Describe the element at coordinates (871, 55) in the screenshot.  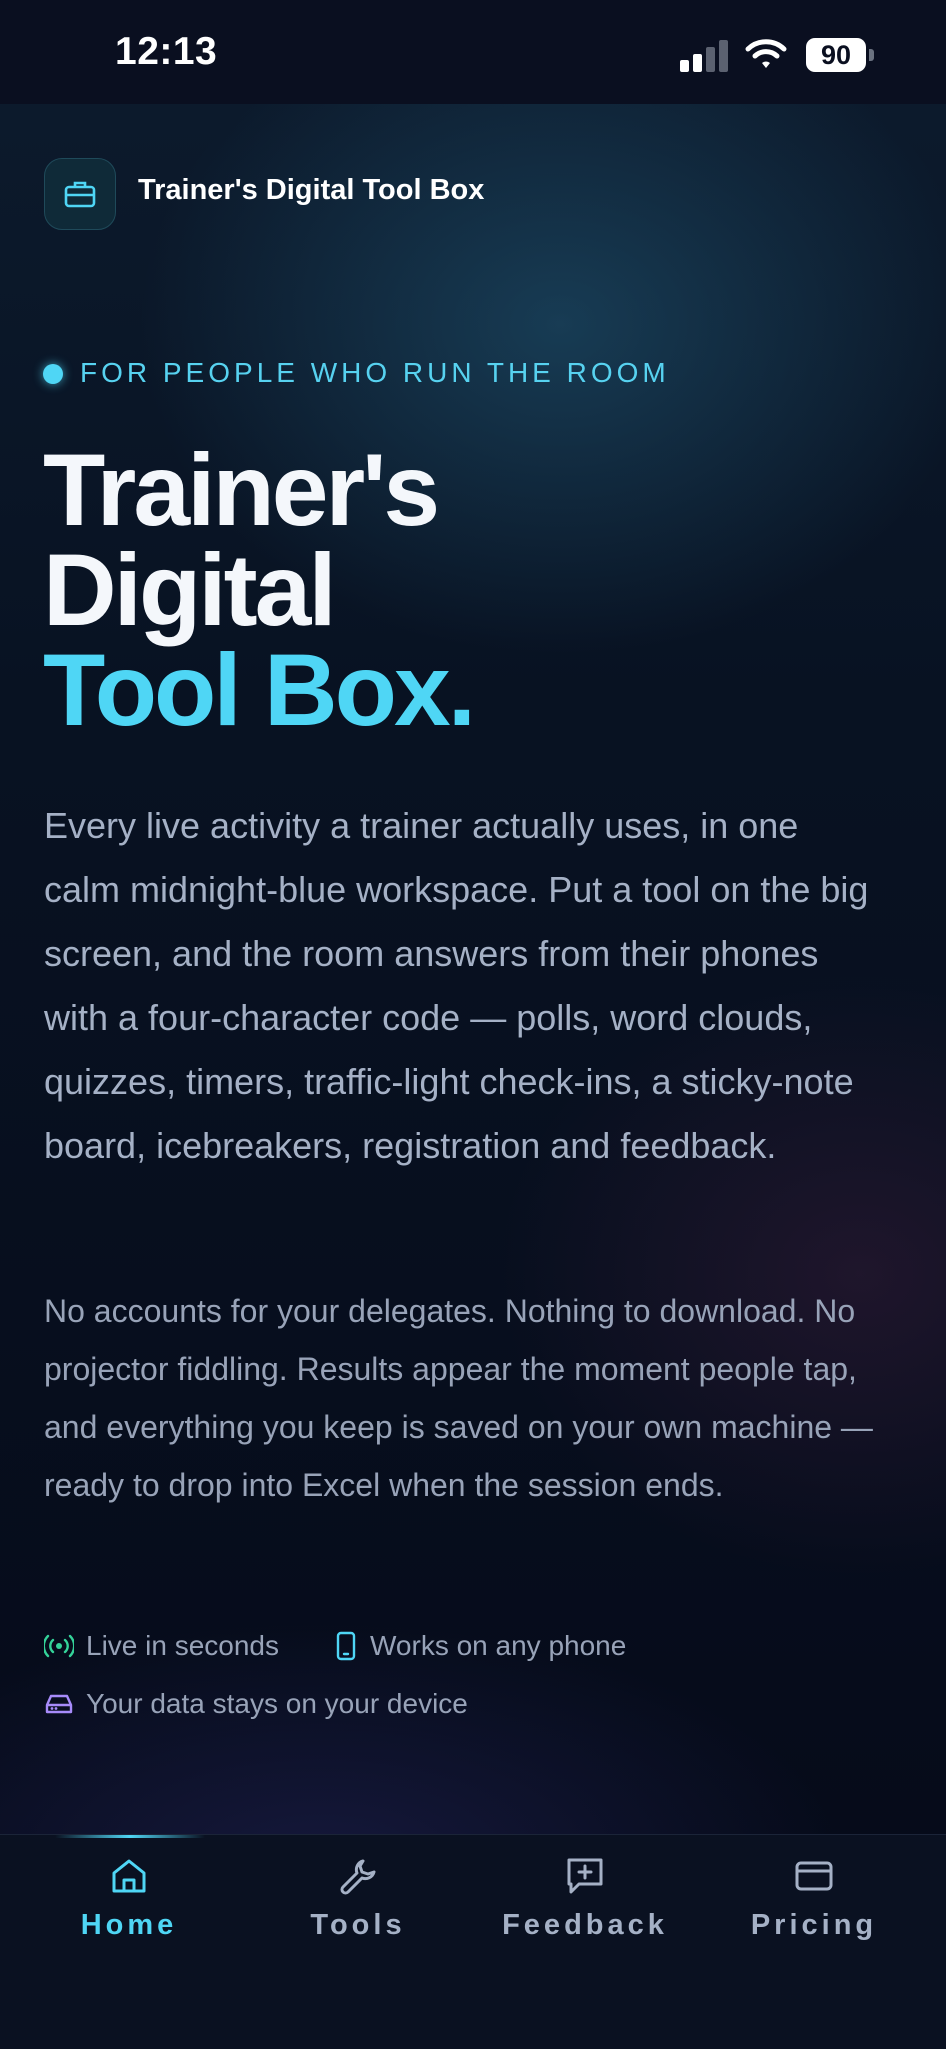
I see `battery-tip` at that location.